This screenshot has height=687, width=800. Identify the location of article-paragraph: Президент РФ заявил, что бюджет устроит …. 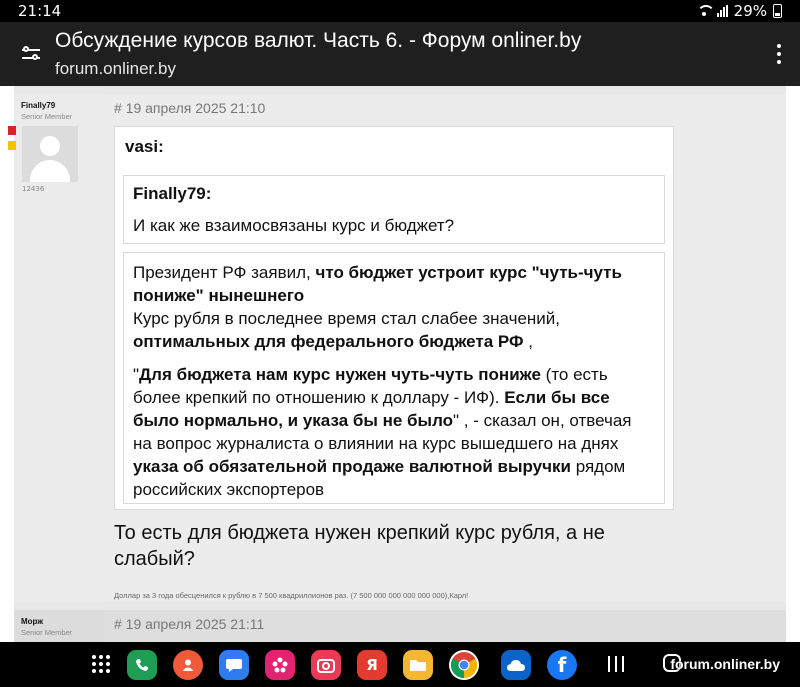
(377, 307).